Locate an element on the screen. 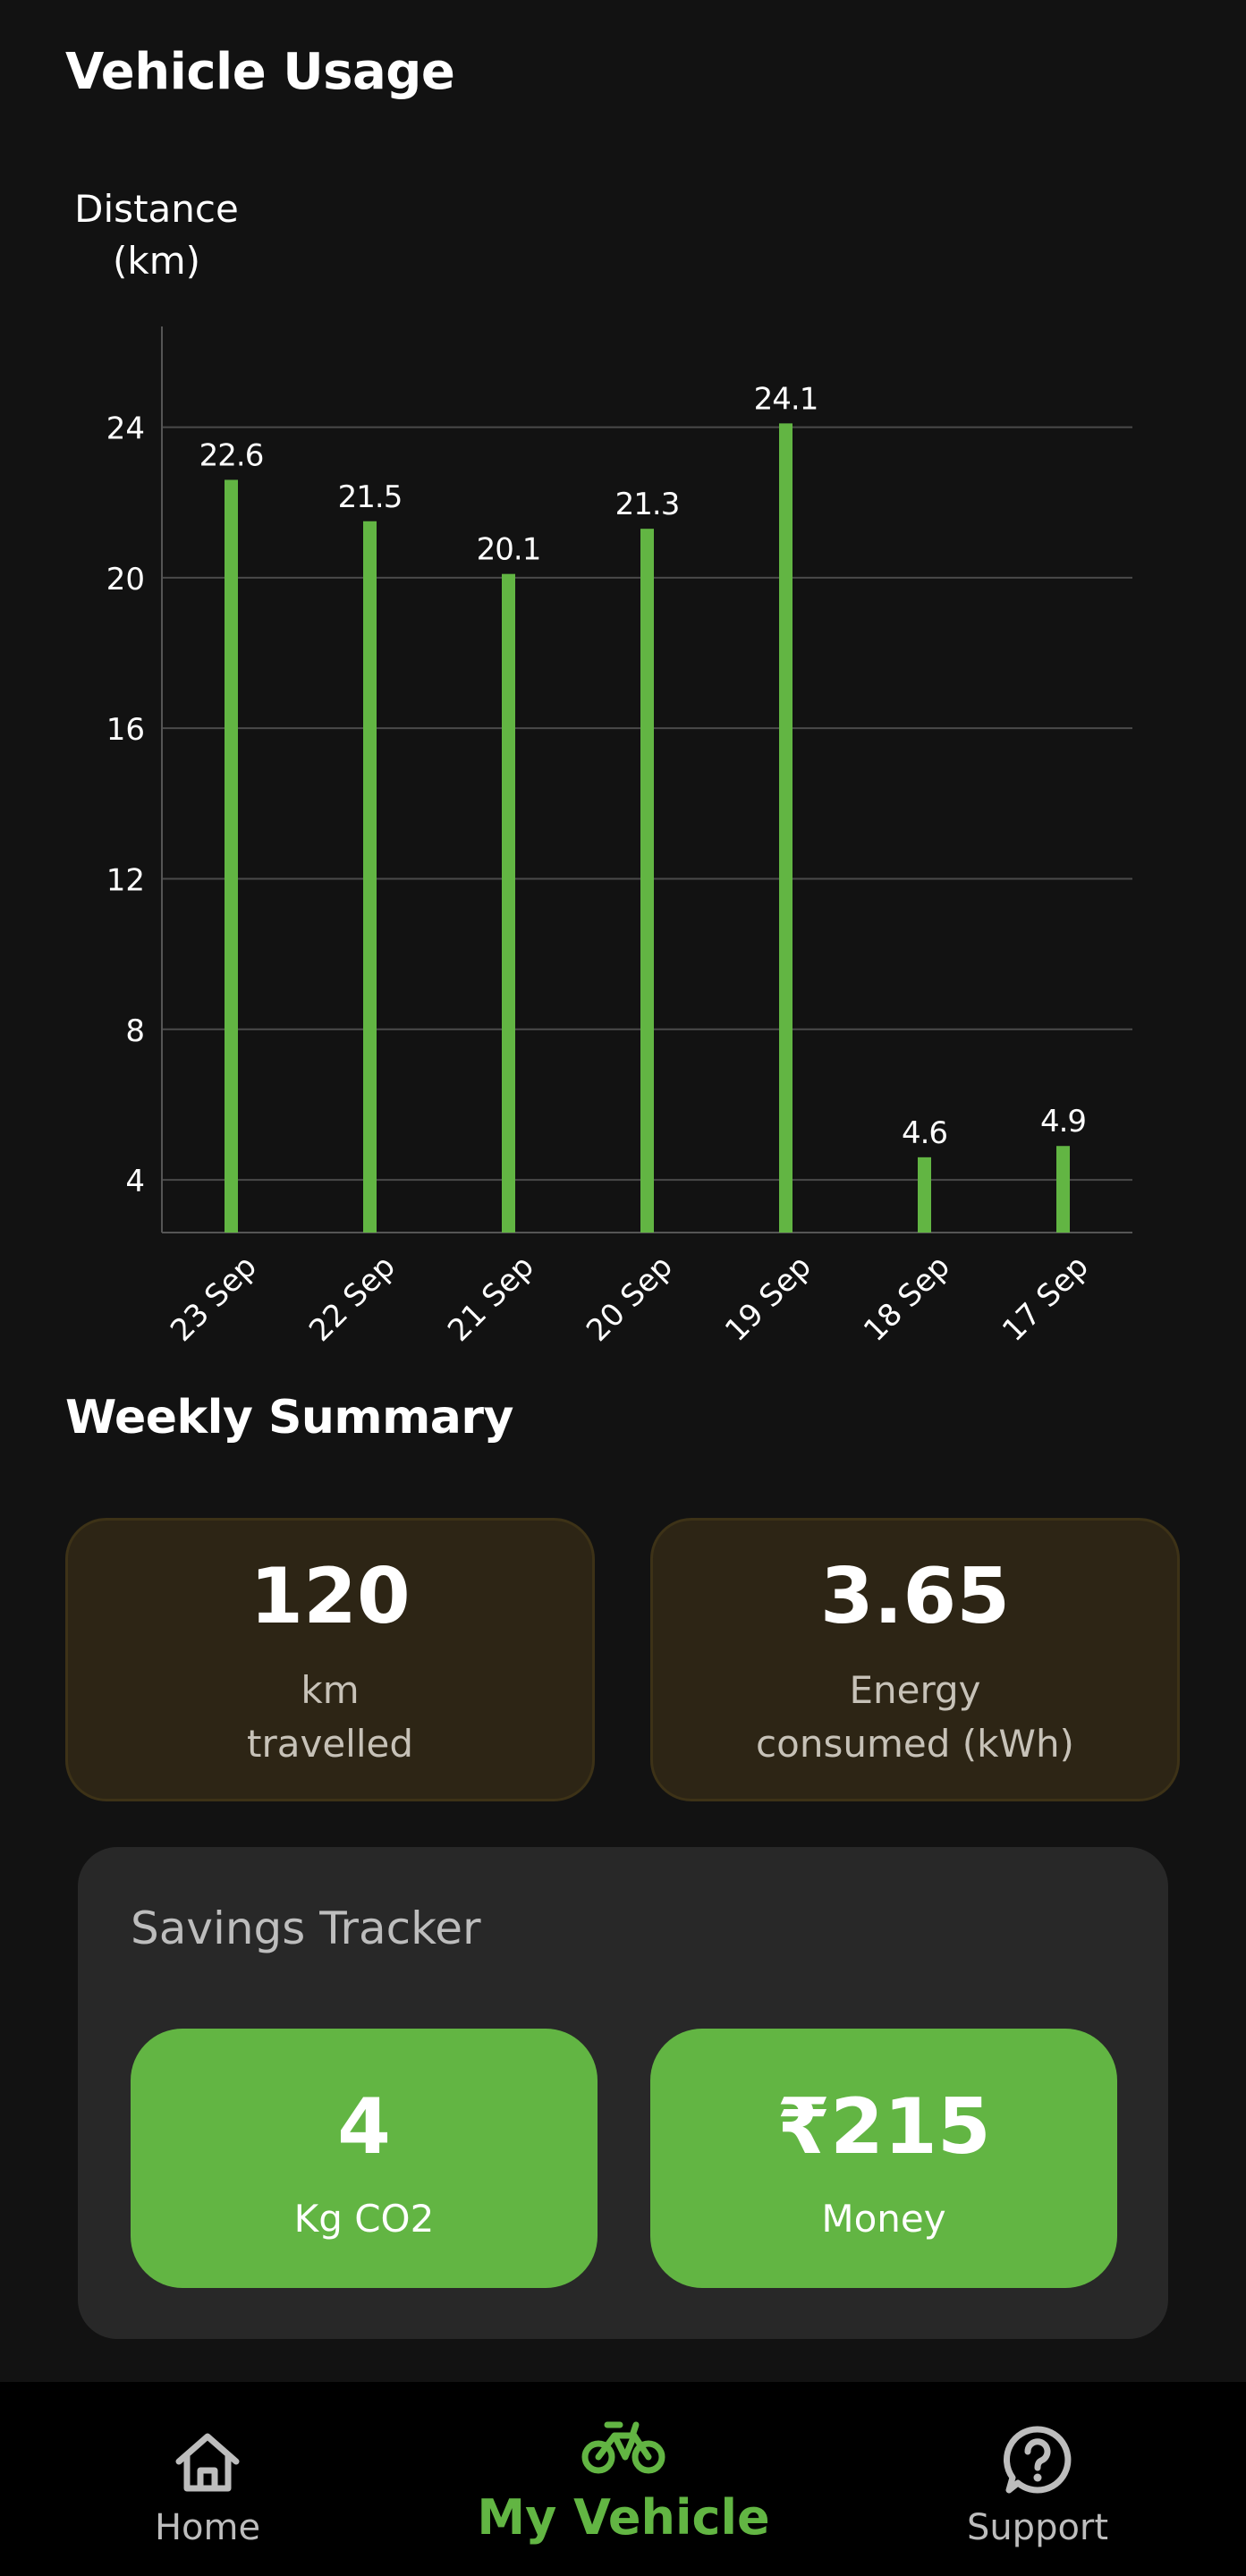  bottom-navigation: Home My Vehicle Support is located at coordinates (623, 2479).